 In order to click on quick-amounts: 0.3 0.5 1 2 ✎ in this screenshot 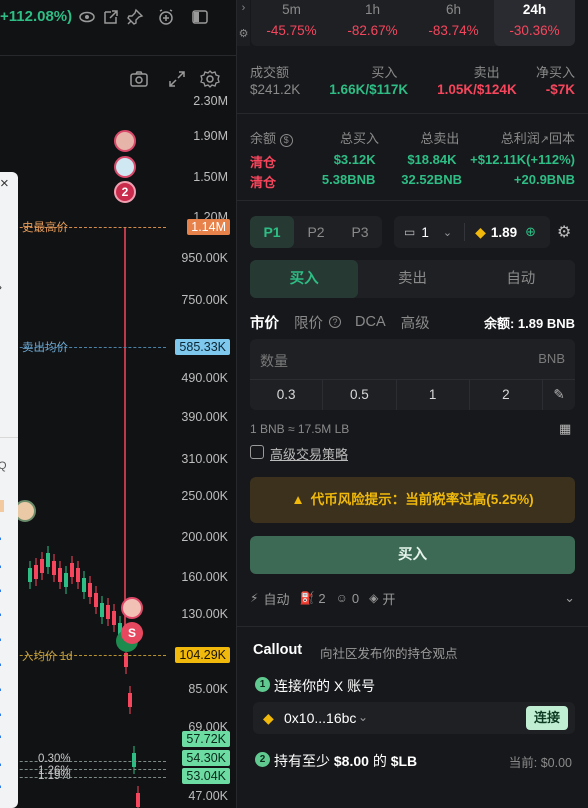, I will do `click(412, 394)`.